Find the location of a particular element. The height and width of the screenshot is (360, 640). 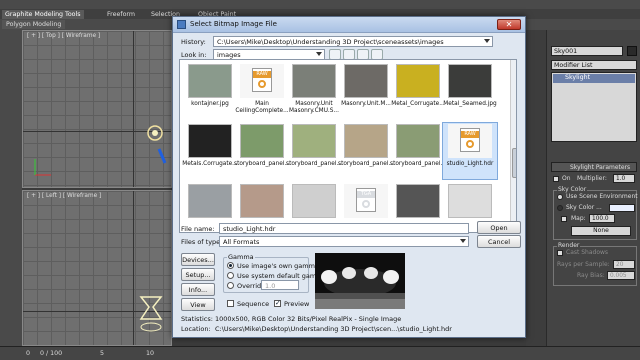

viewport-top: [ + ] [ Top ] [ Wireframe ] is located at coordinates (97, 109).